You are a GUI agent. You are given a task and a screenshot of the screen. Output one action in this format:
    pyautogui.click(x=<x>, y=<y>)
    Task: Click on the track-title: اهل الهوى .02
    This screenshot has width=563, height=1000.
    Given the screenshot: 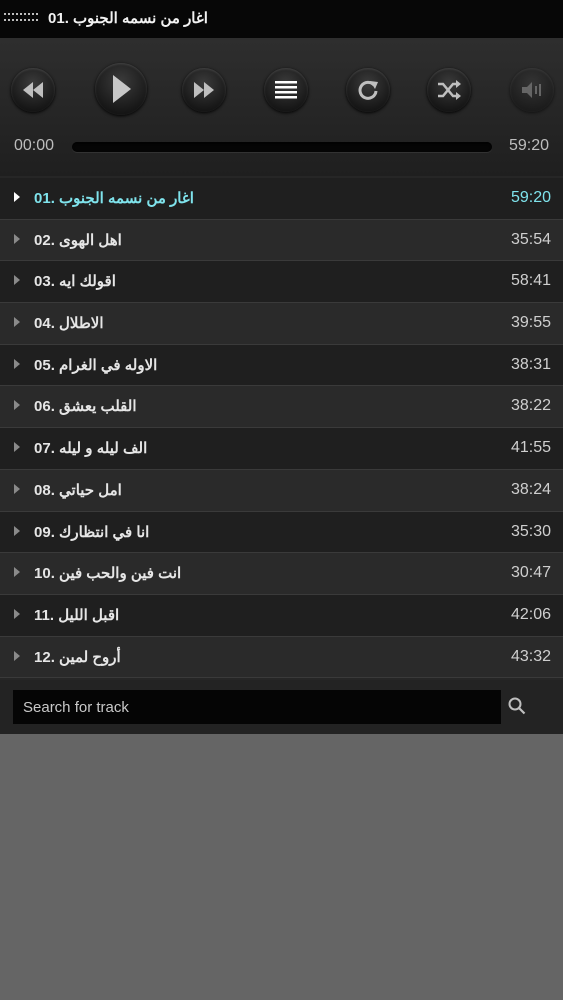 What is the action you would take?
    pyautogui.click(x=78, y=240)
    